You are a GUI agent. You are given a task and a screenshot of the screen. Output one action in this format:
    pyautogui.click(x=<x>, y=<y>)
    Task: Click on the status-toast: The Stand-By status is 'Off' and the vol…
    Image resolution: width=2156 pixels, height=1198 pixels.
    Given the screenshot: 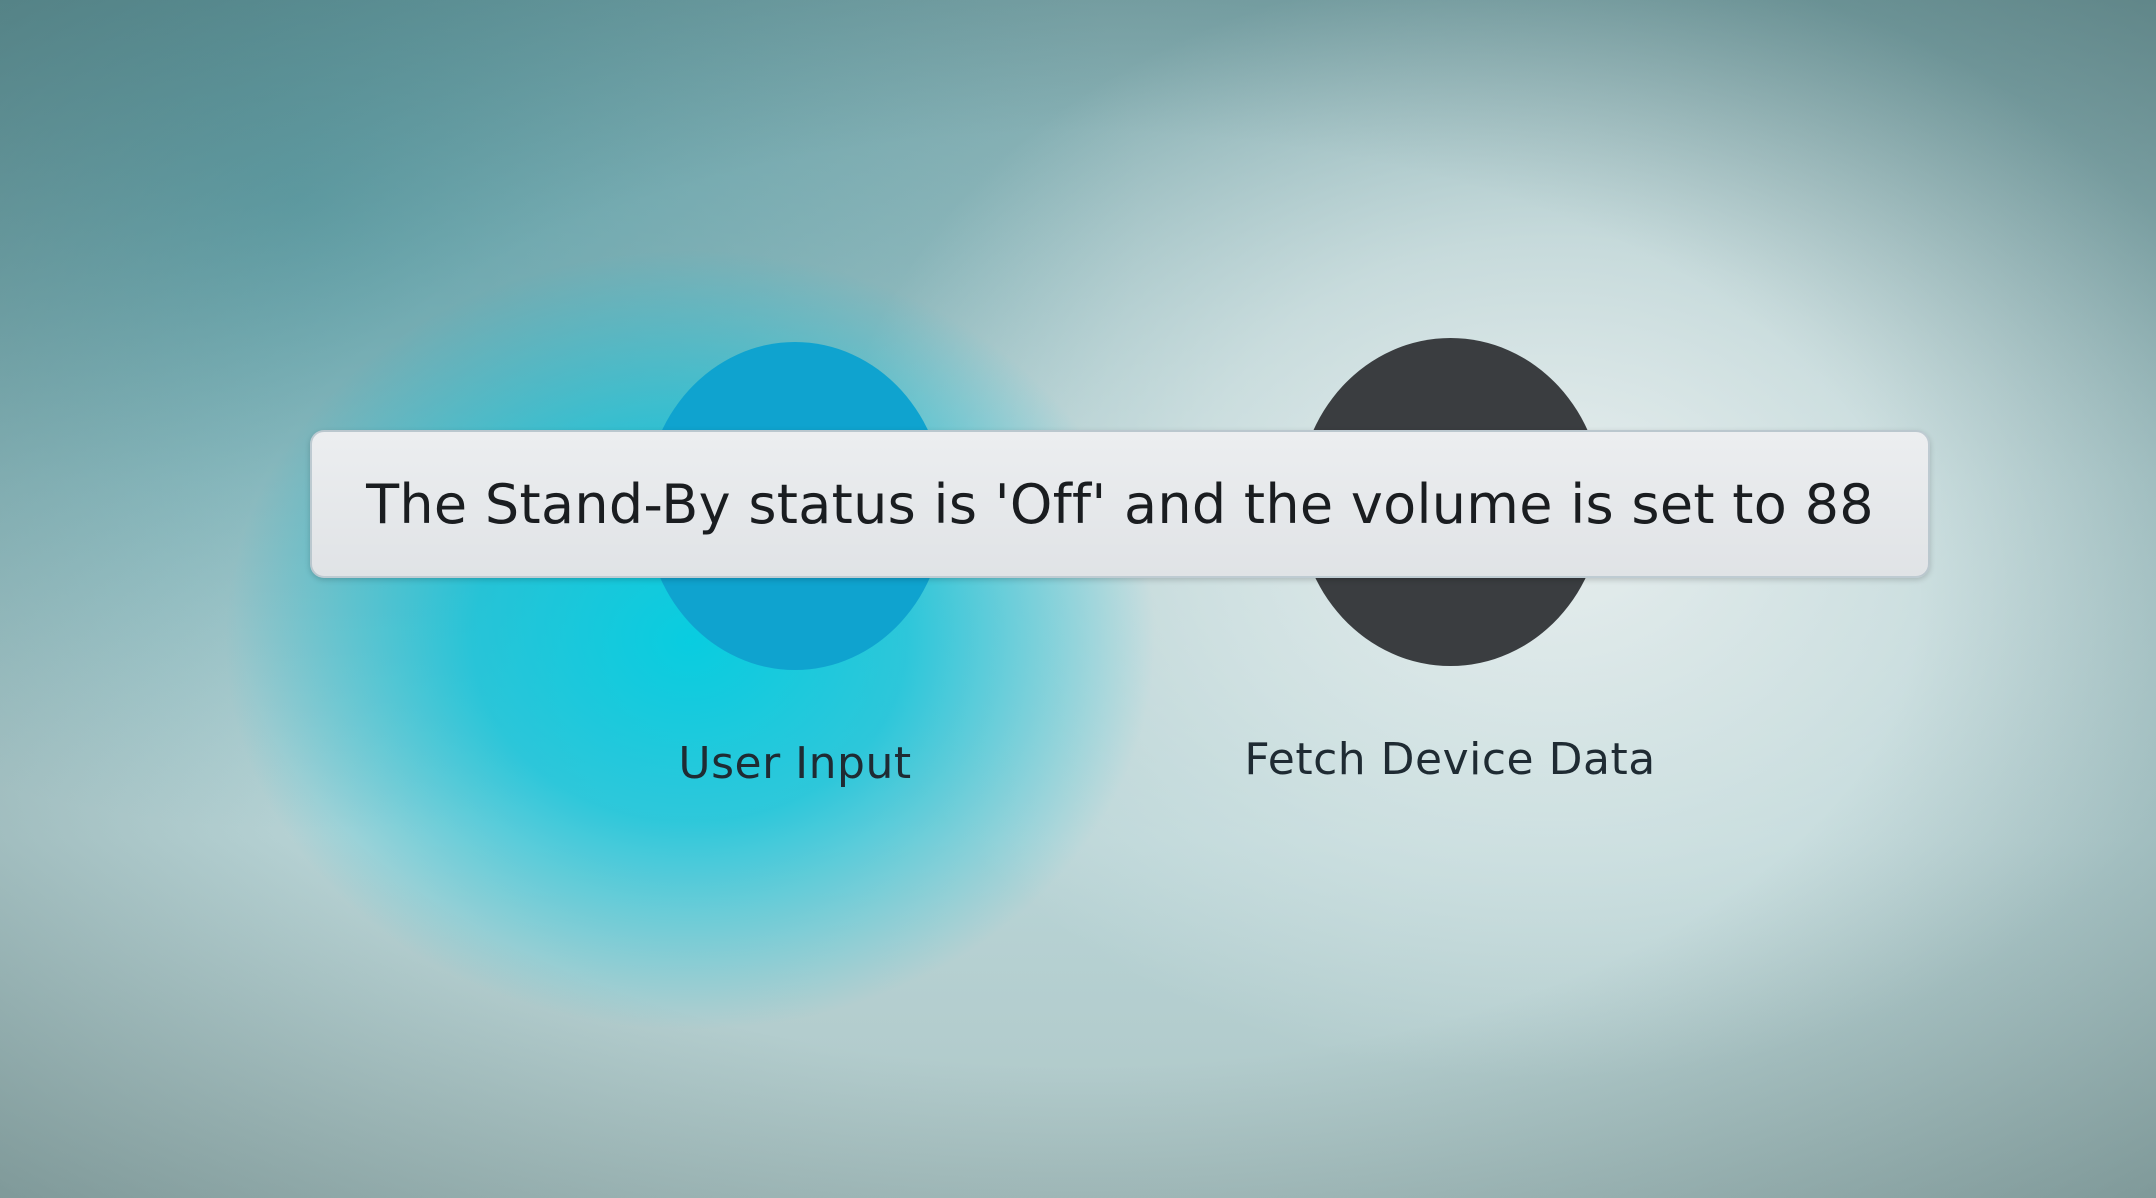 What is the action you would take?
    pyautogui.click(x=1120, y=504)
    